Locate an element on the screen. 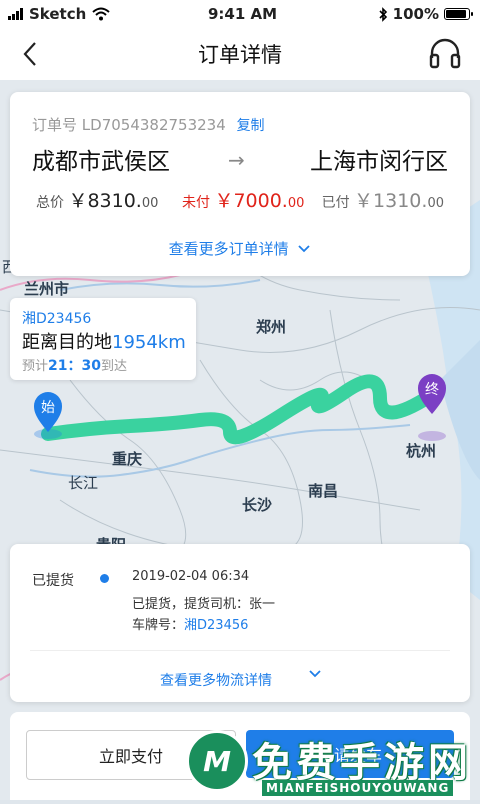 Image resolution: width=480 pixels, height=804 pixels. map-label-lanzhou: 兰州市 is located at coordinates (47, 289).